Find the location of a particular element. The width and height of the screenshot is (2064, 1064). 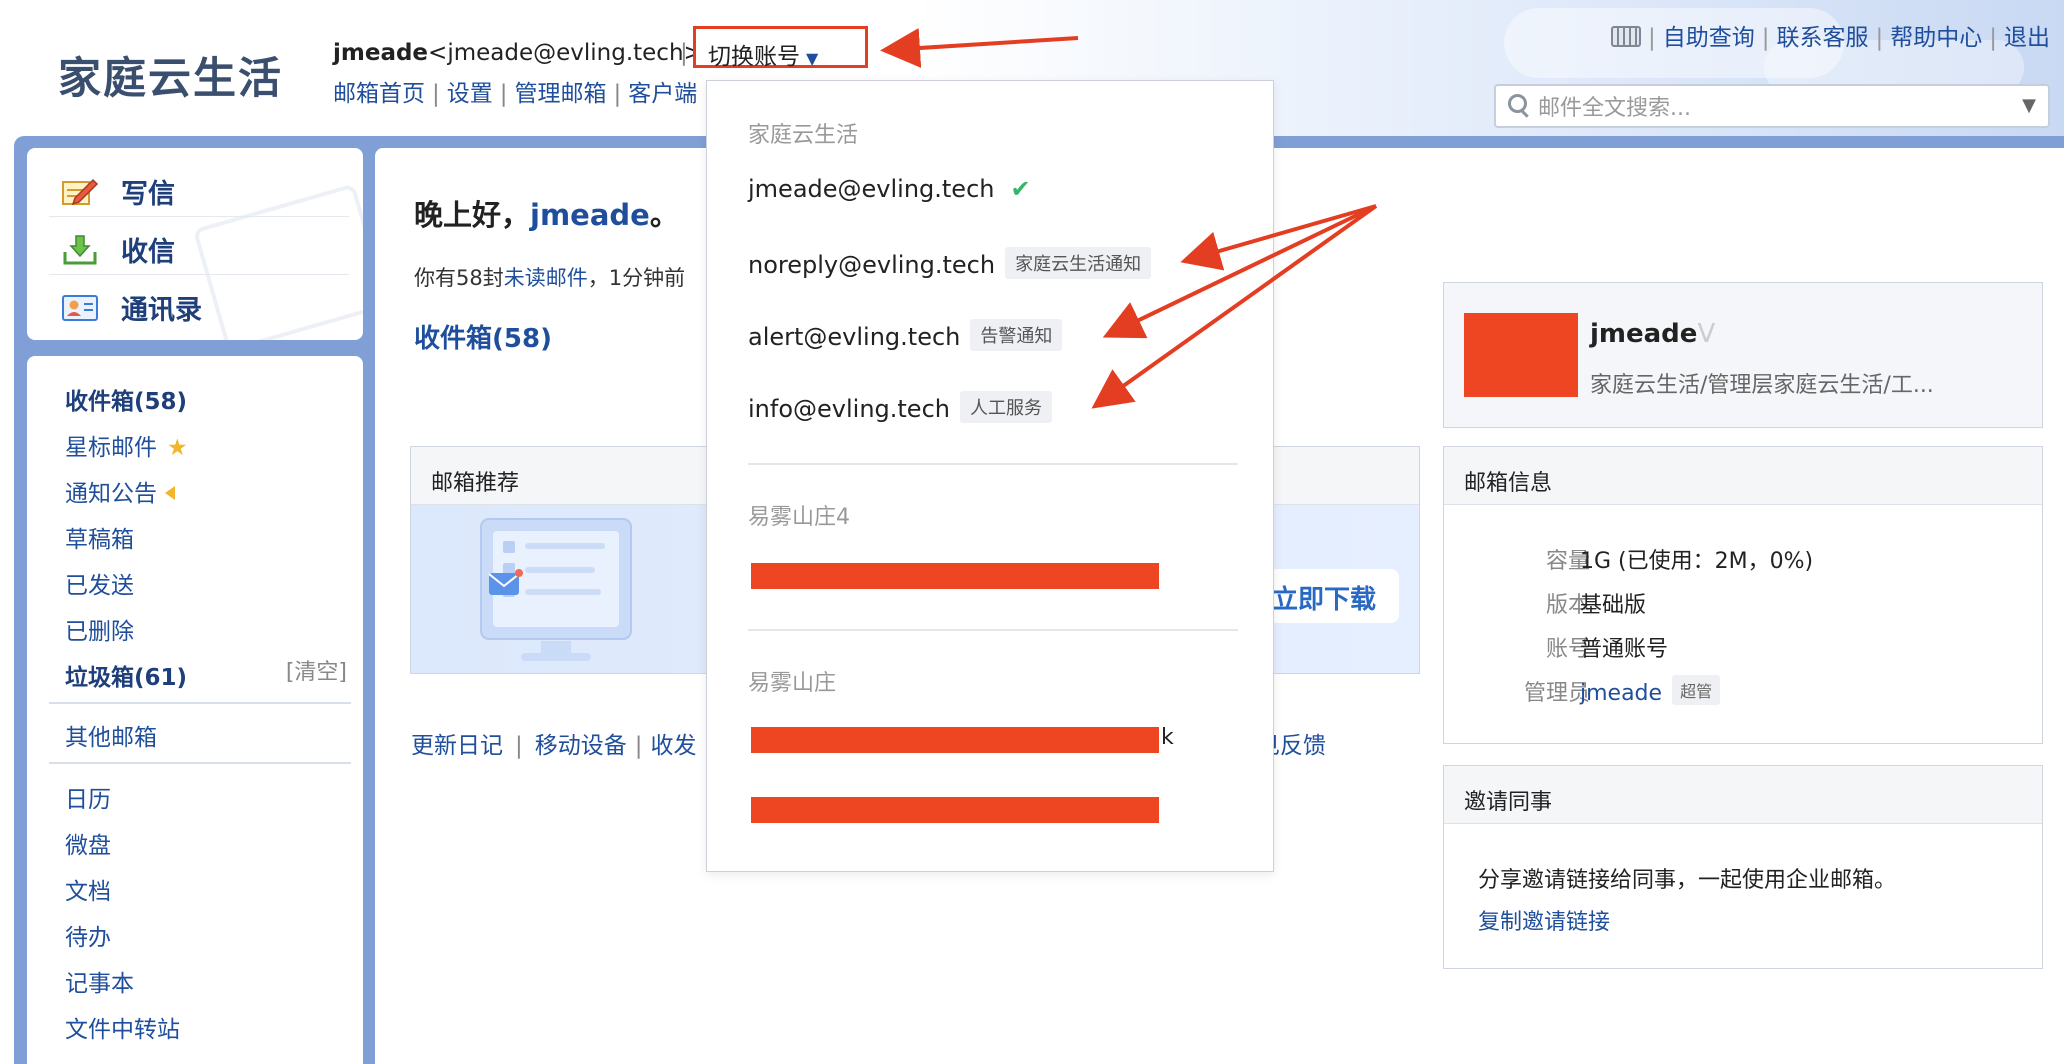

account-group-title: 易雾山庄 is located at coordinates (792, 683).